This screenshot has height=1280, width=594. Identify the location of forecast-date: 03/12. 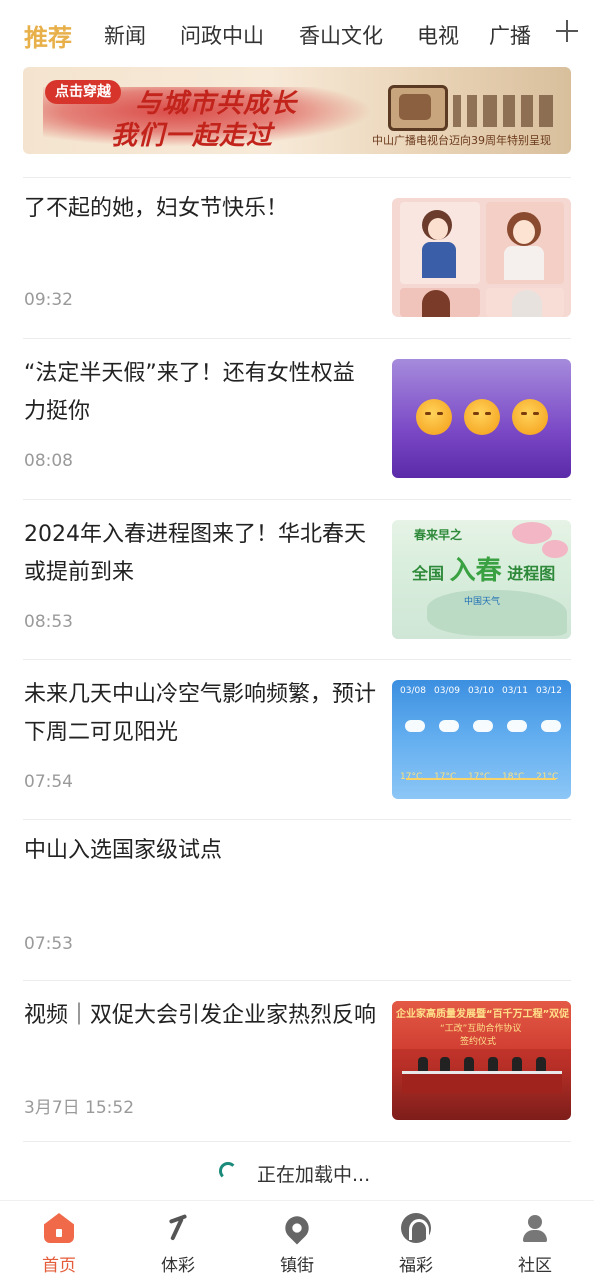
(549, 691).